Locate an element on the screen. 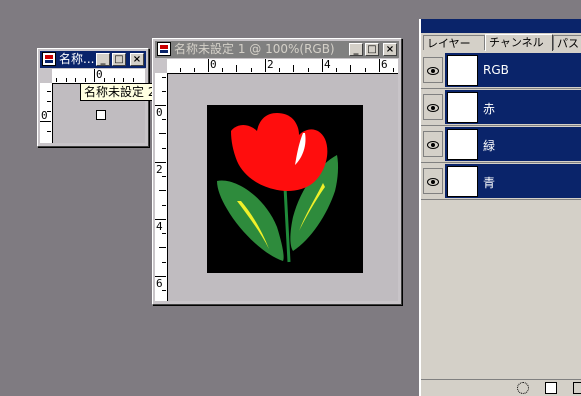 The image size is (581, 396). image-canvas is located at coordinates (285, 189).